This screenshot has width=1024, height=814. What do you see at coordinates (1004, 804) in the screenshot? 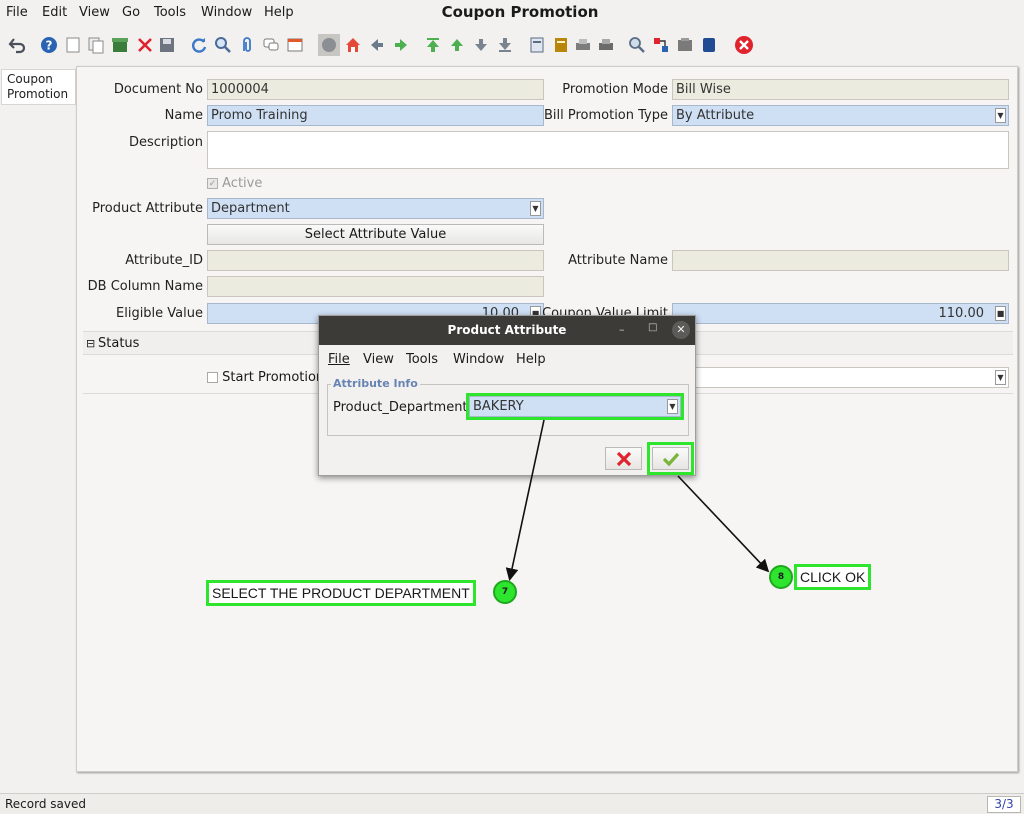
I see `record-counter: 3/3` at bounding box center [1004, 804].